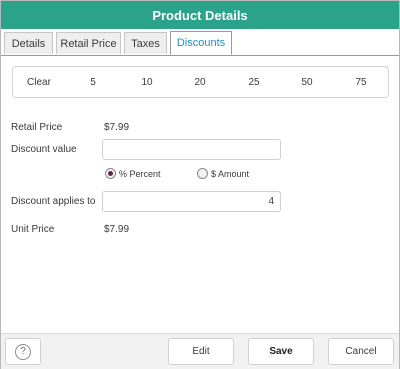 This screenshot has height=369, width=400. Describe the element at coordinates (37, 127) in the screenshot. I see `retail-price-label: Retail Price` at that location.